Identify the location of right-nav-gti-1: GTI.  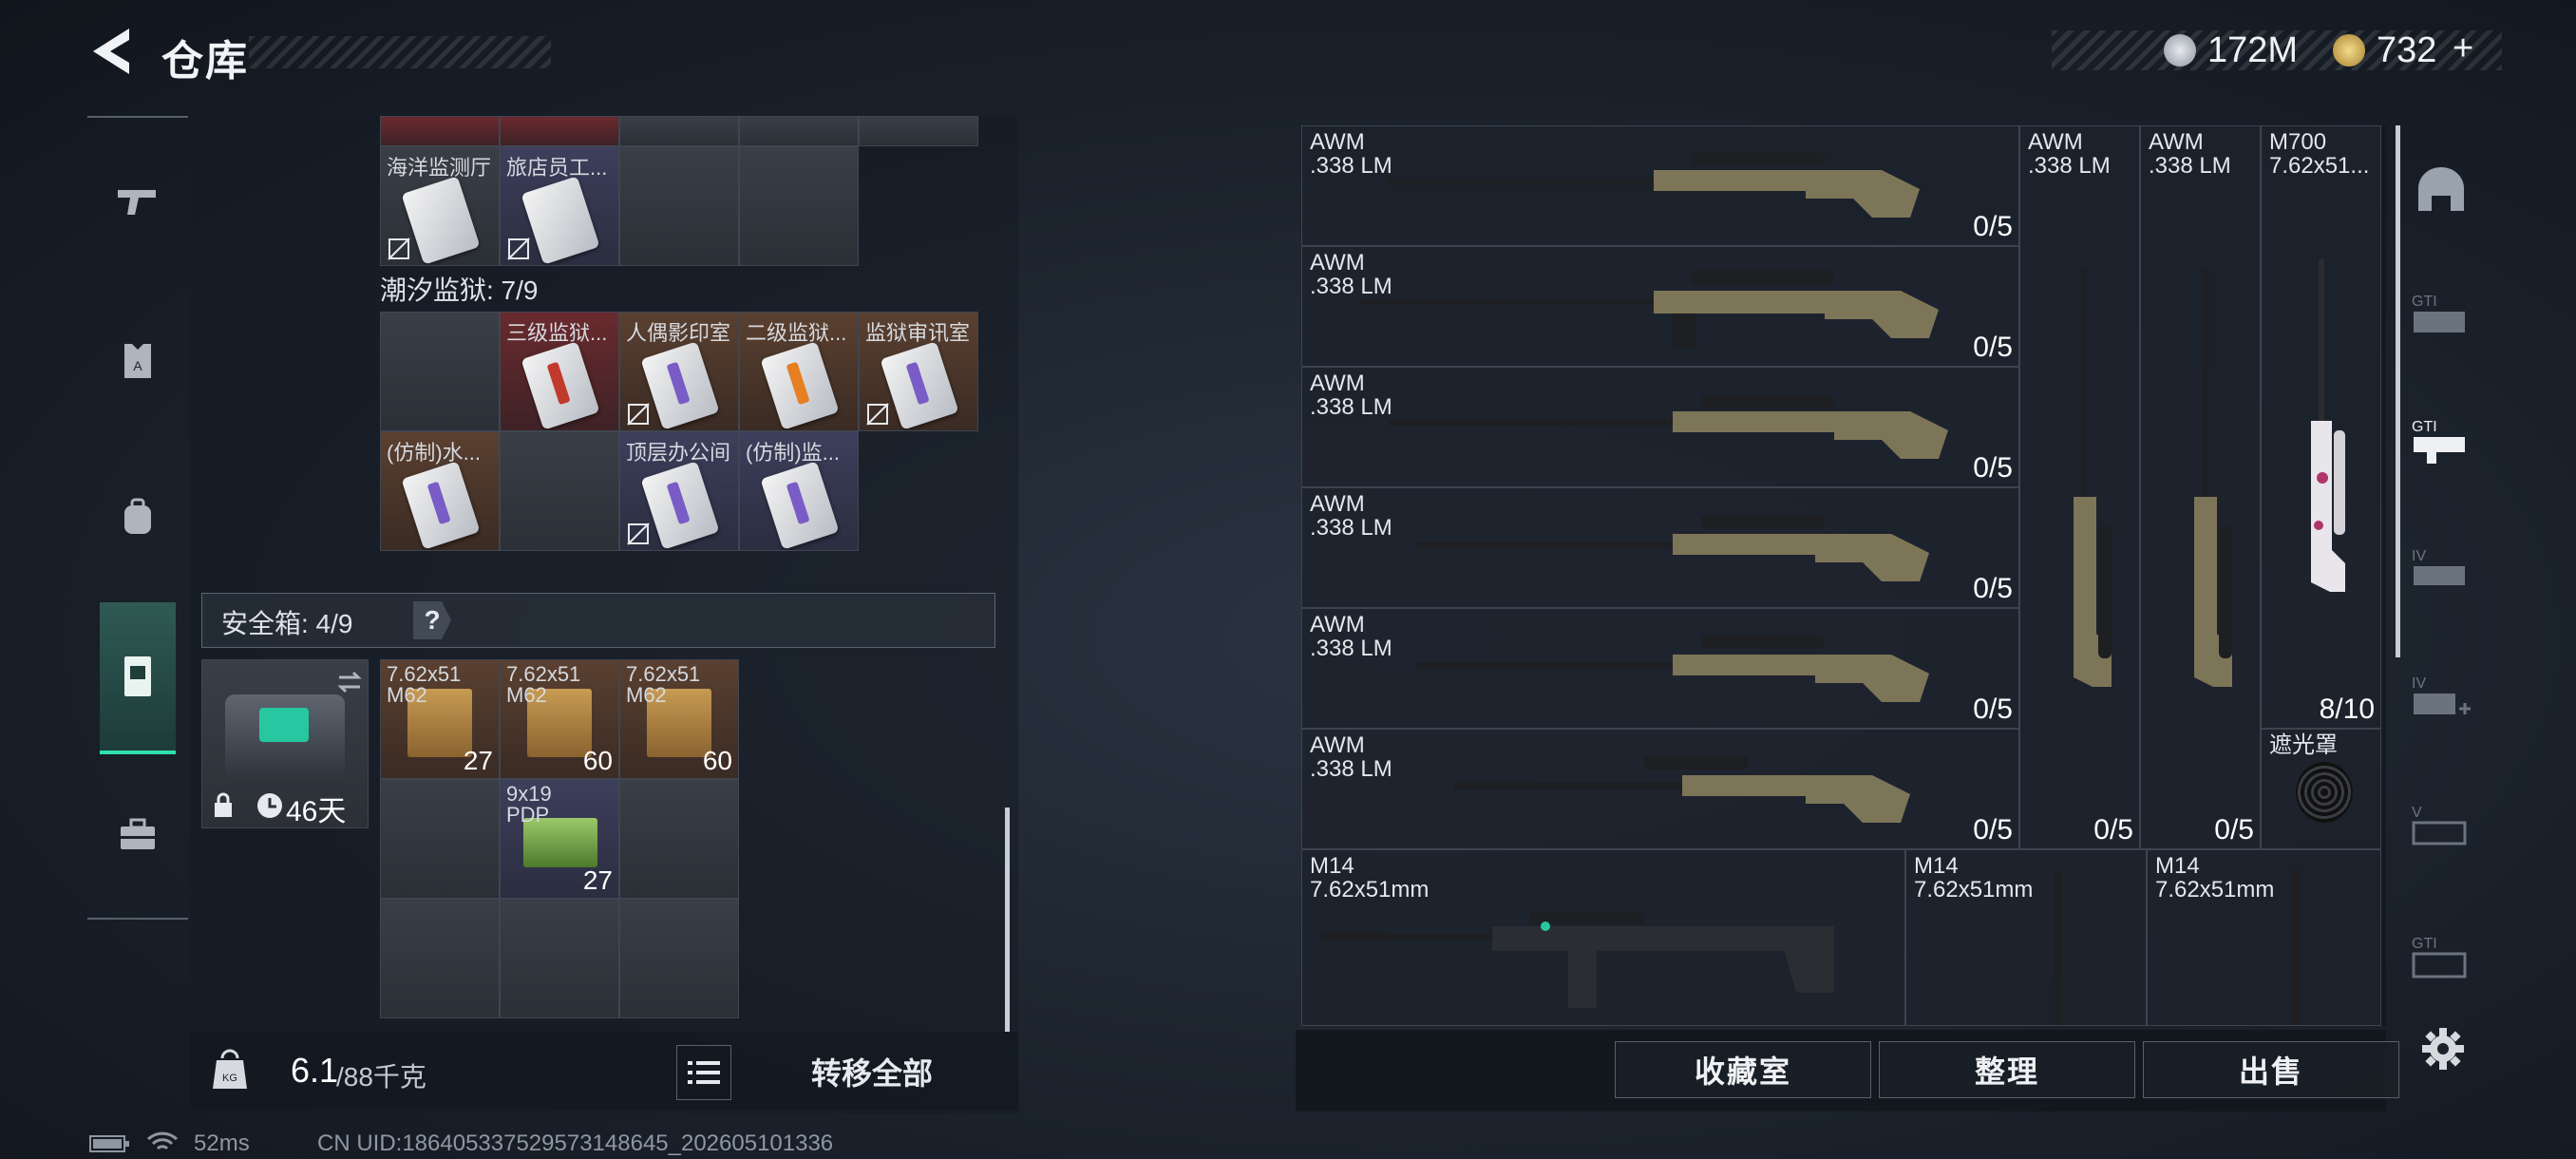
(2441, 317).